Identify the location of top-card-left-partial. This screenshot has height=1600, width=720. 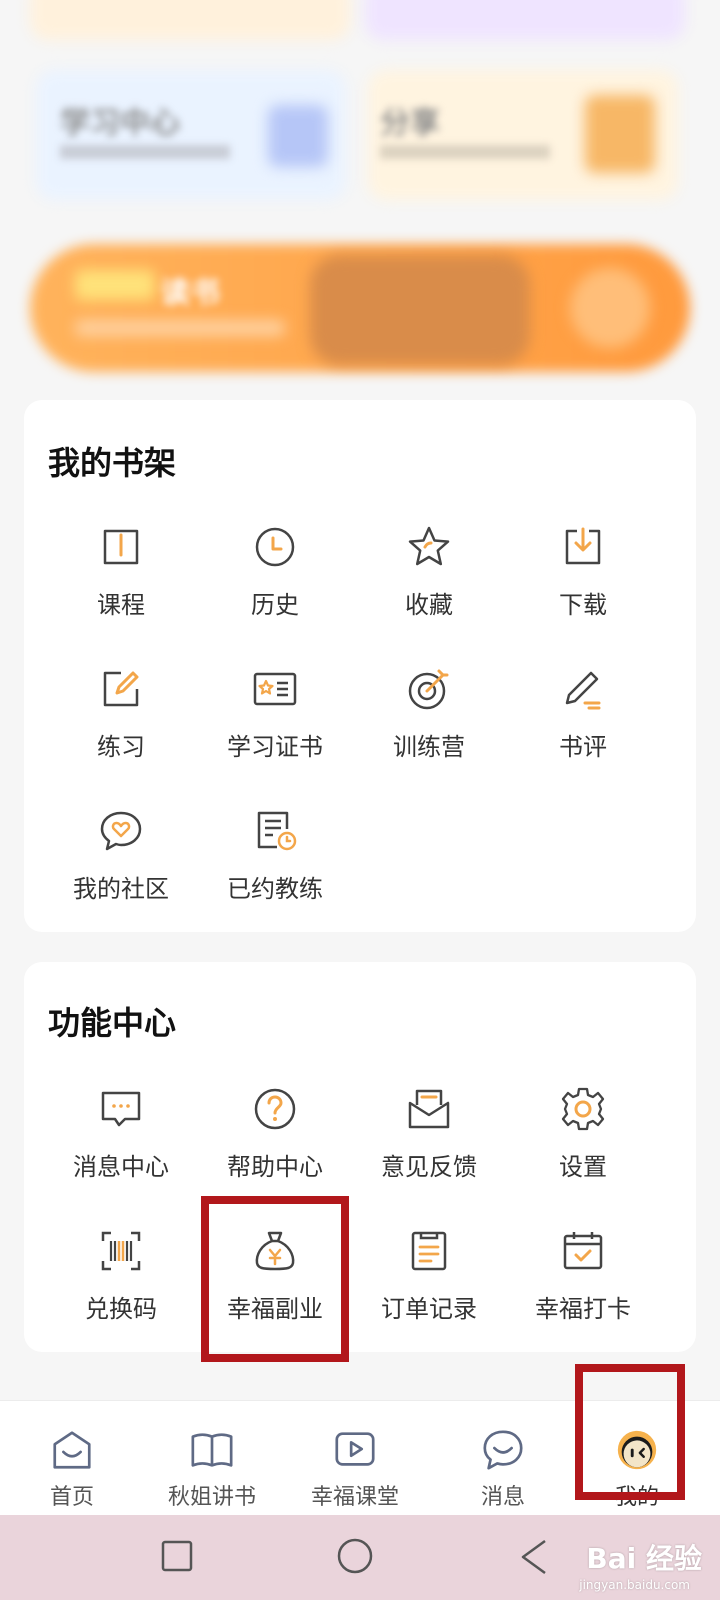
(190, 20).